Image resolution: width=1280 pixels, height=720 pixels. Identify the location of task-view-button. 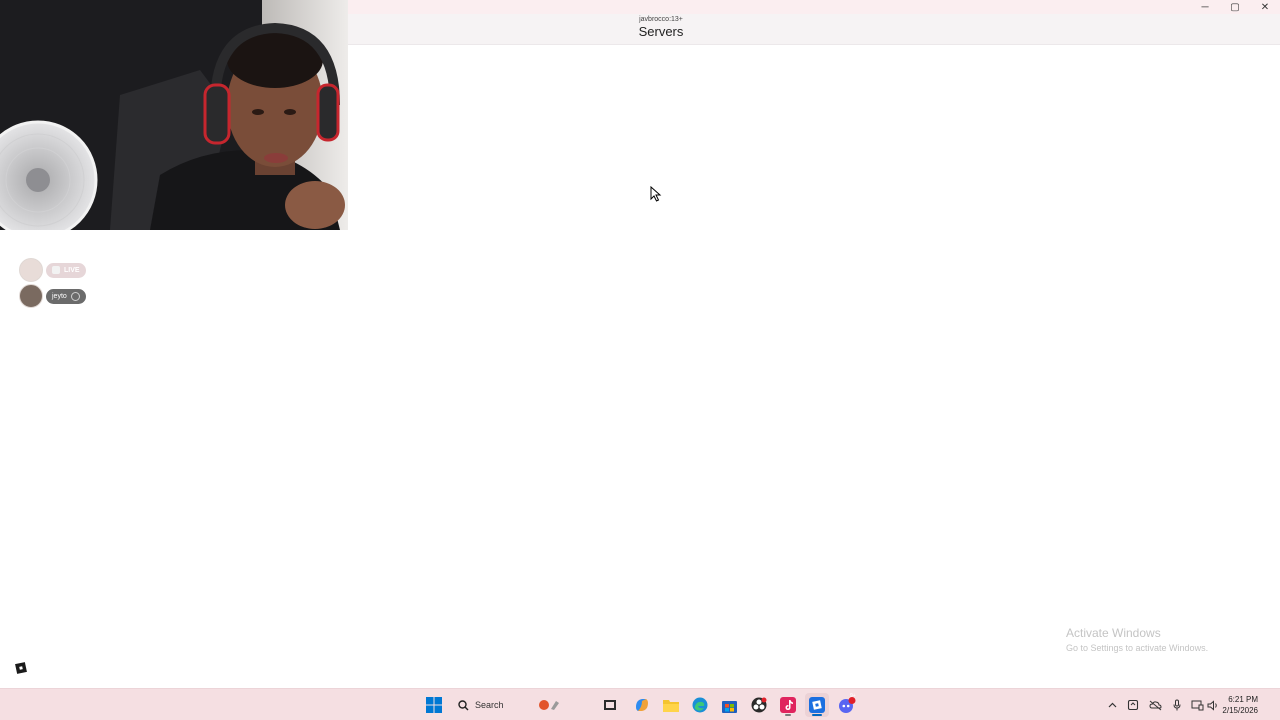
(610, 705).